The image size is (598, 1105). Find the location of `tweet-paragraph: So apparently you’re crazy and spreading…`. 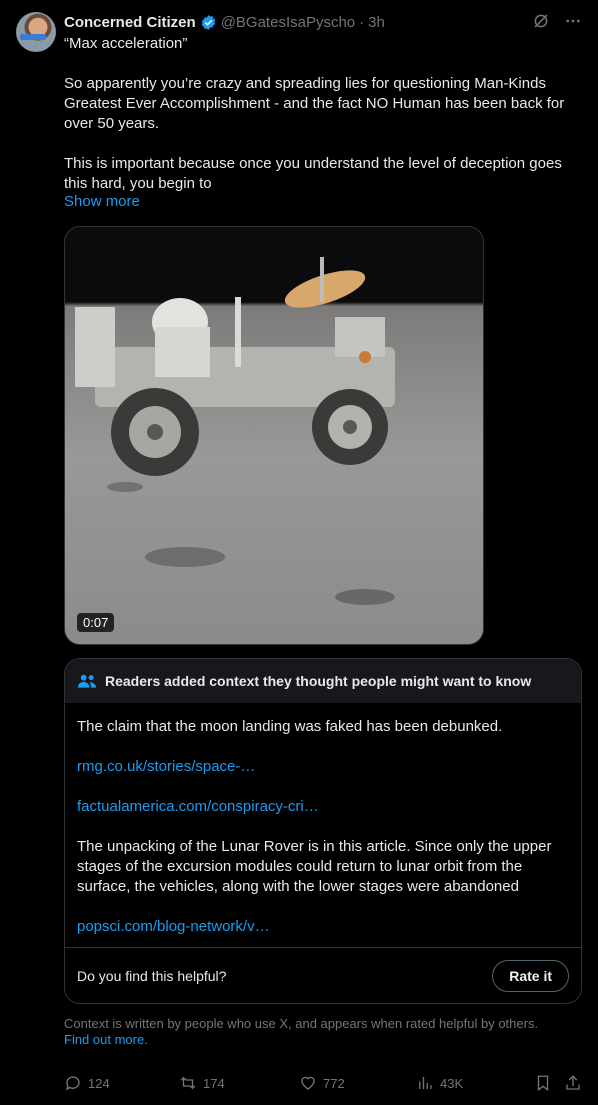

tweet-paragraph: So apparently you’re crazy and spreading… is located at coordinates (314, 103).